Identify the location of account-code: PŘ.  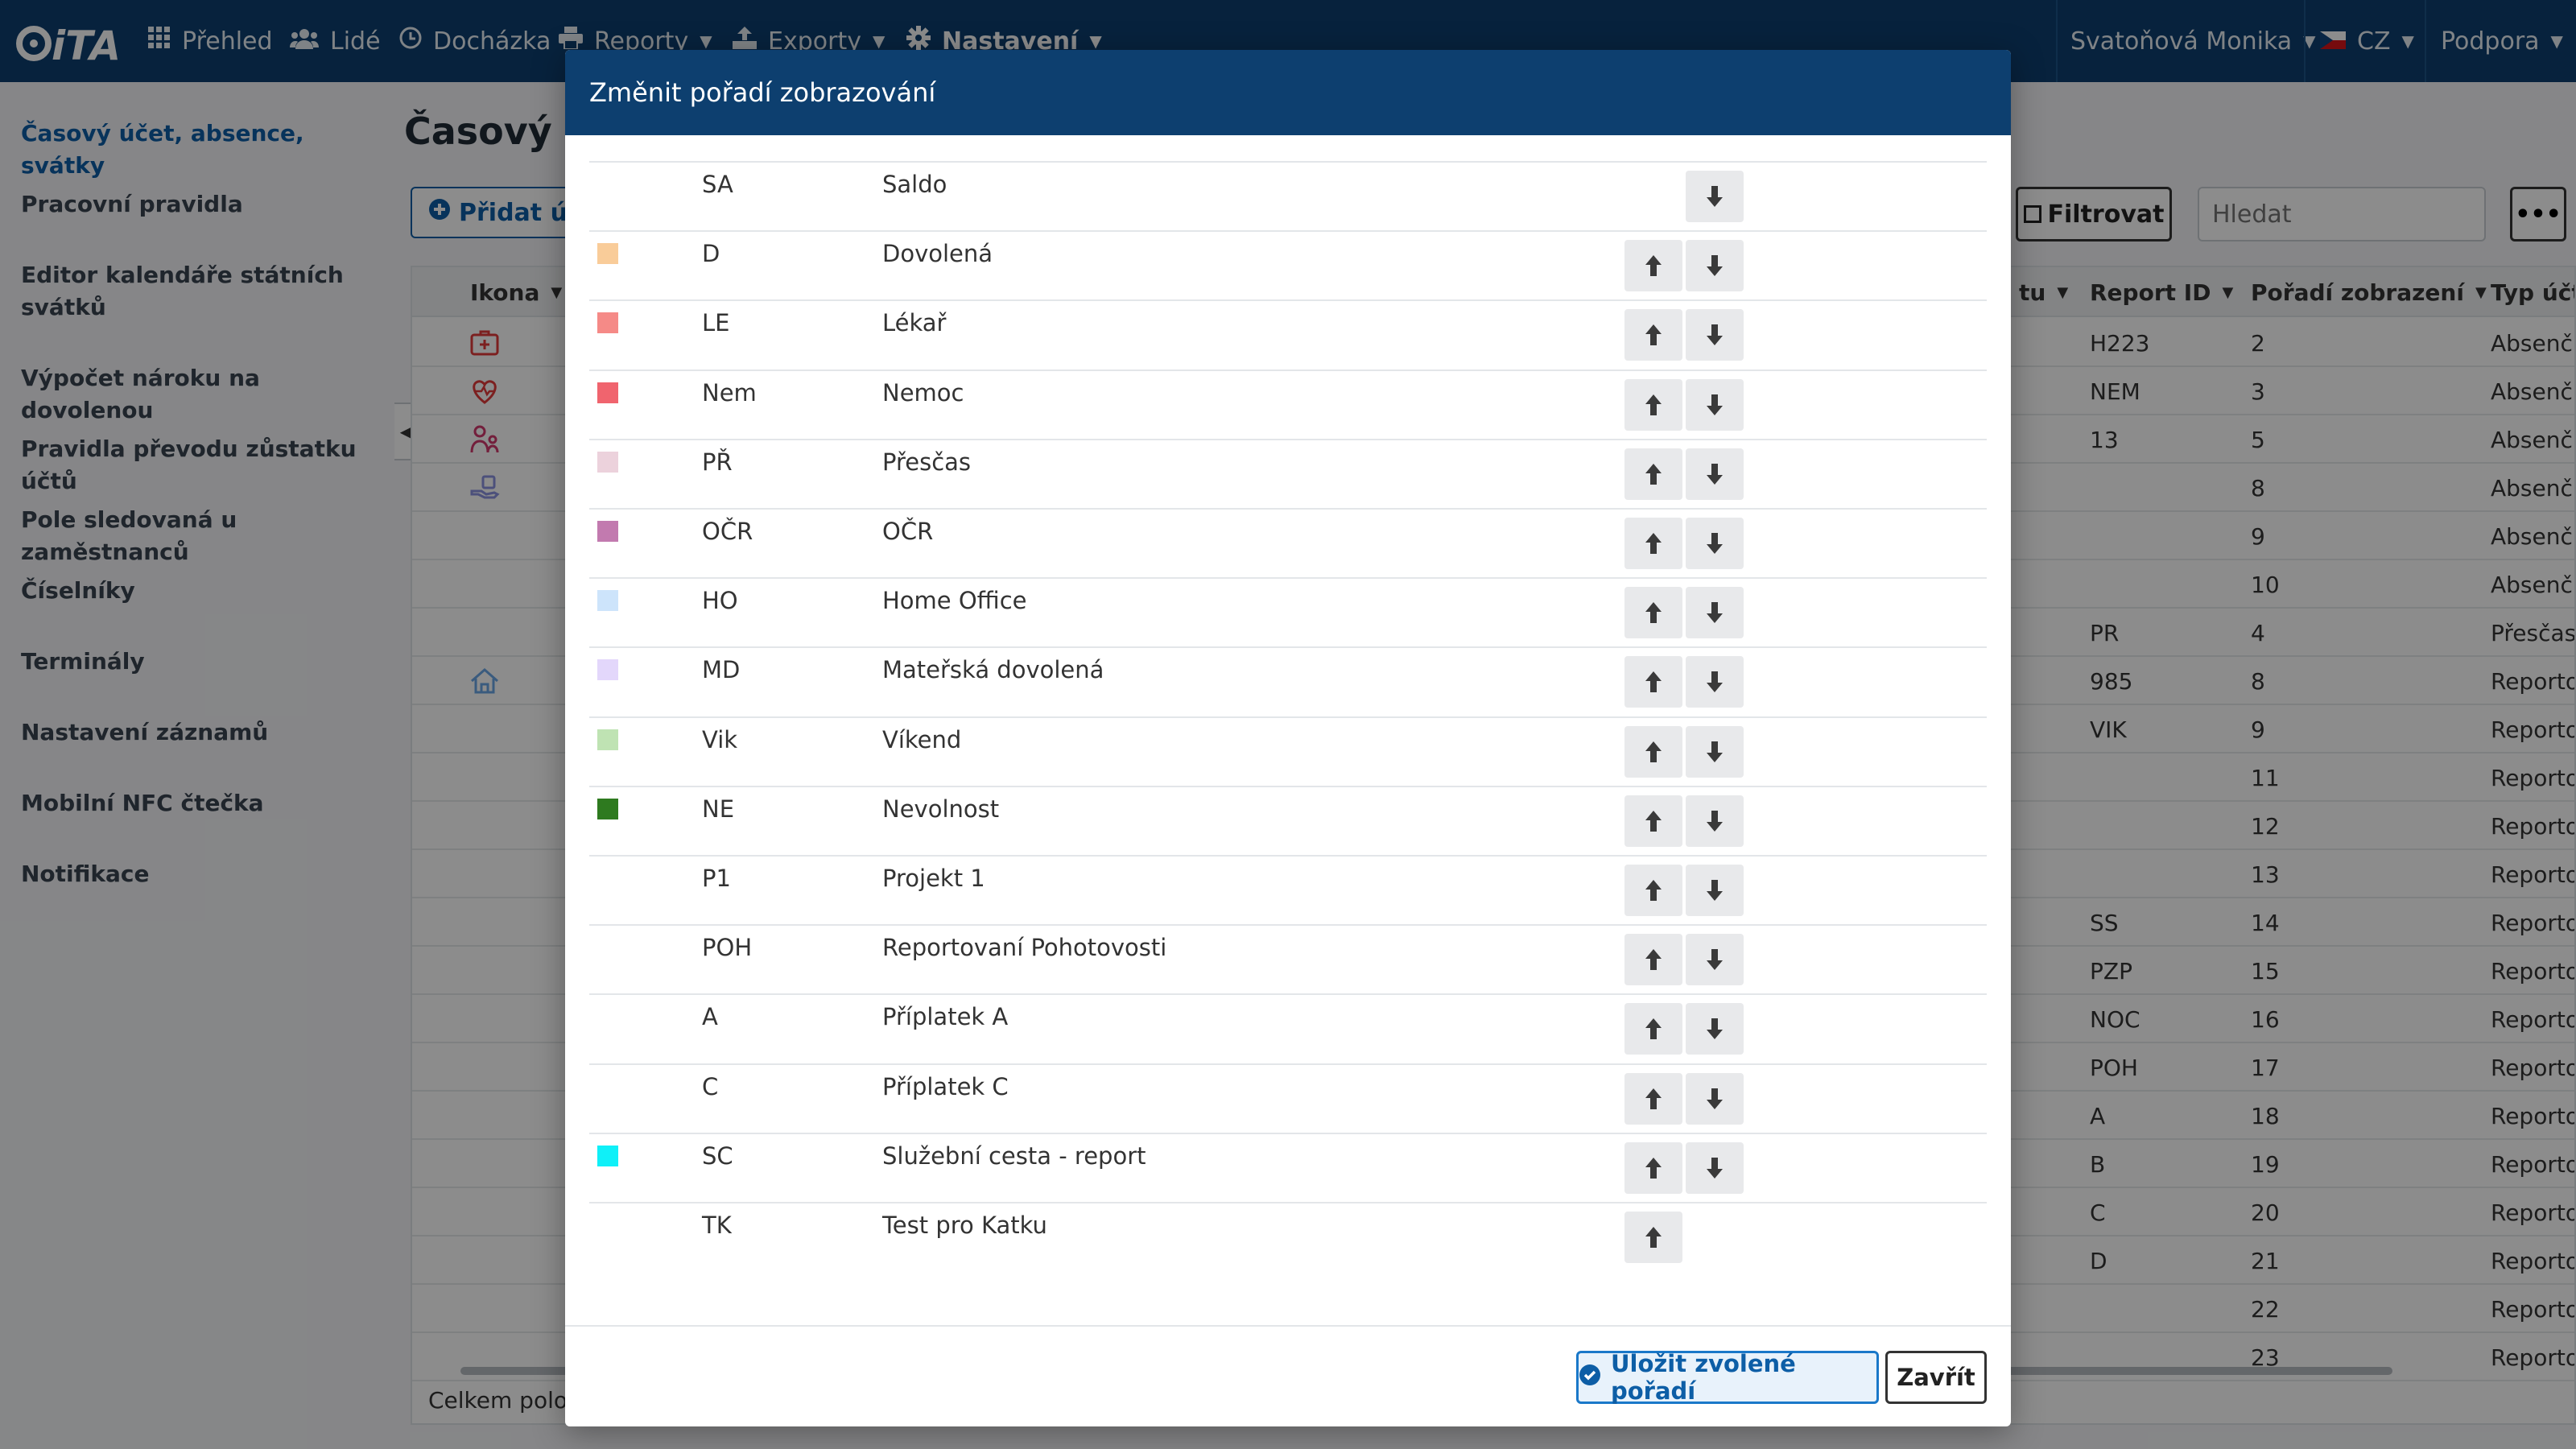
(717, 462).